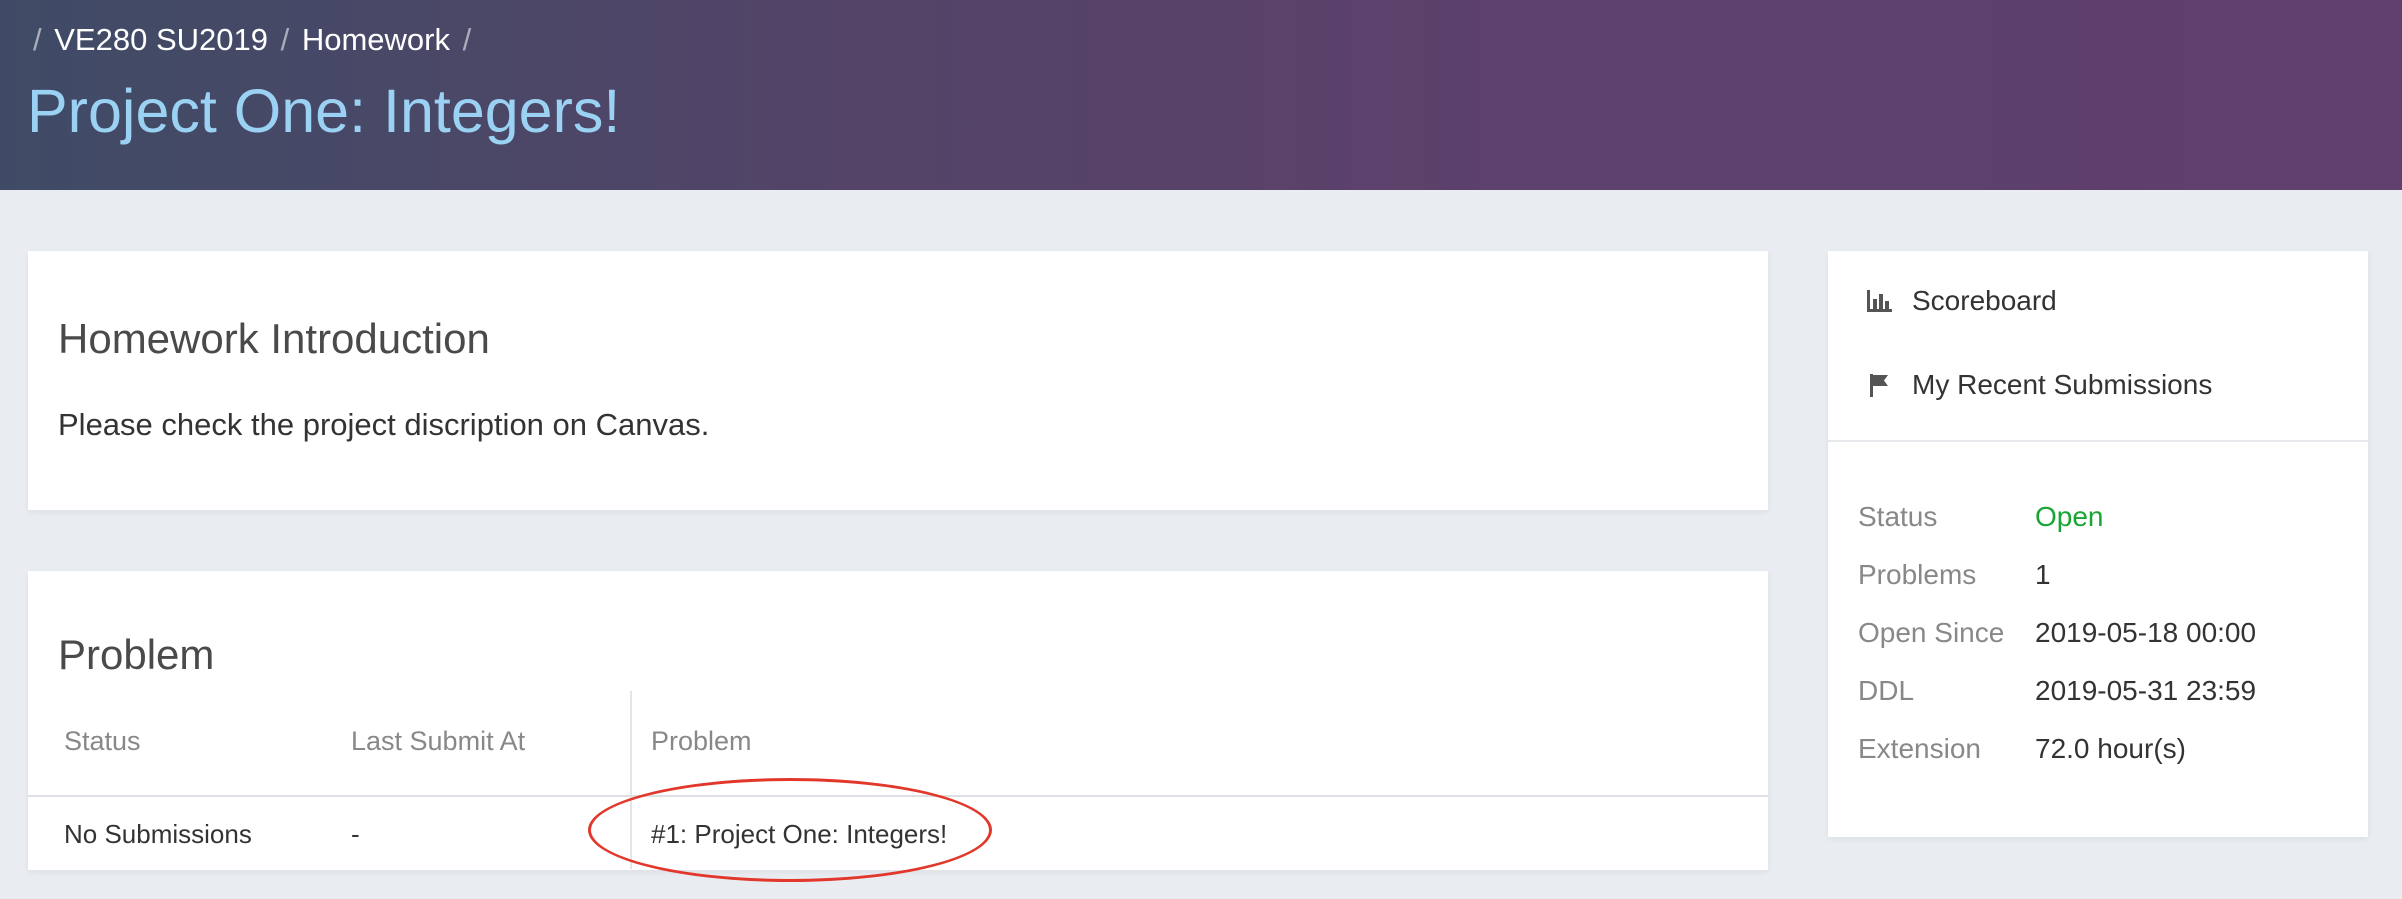  I want to click on section-title: Homework Introduction, so click(274, 338).